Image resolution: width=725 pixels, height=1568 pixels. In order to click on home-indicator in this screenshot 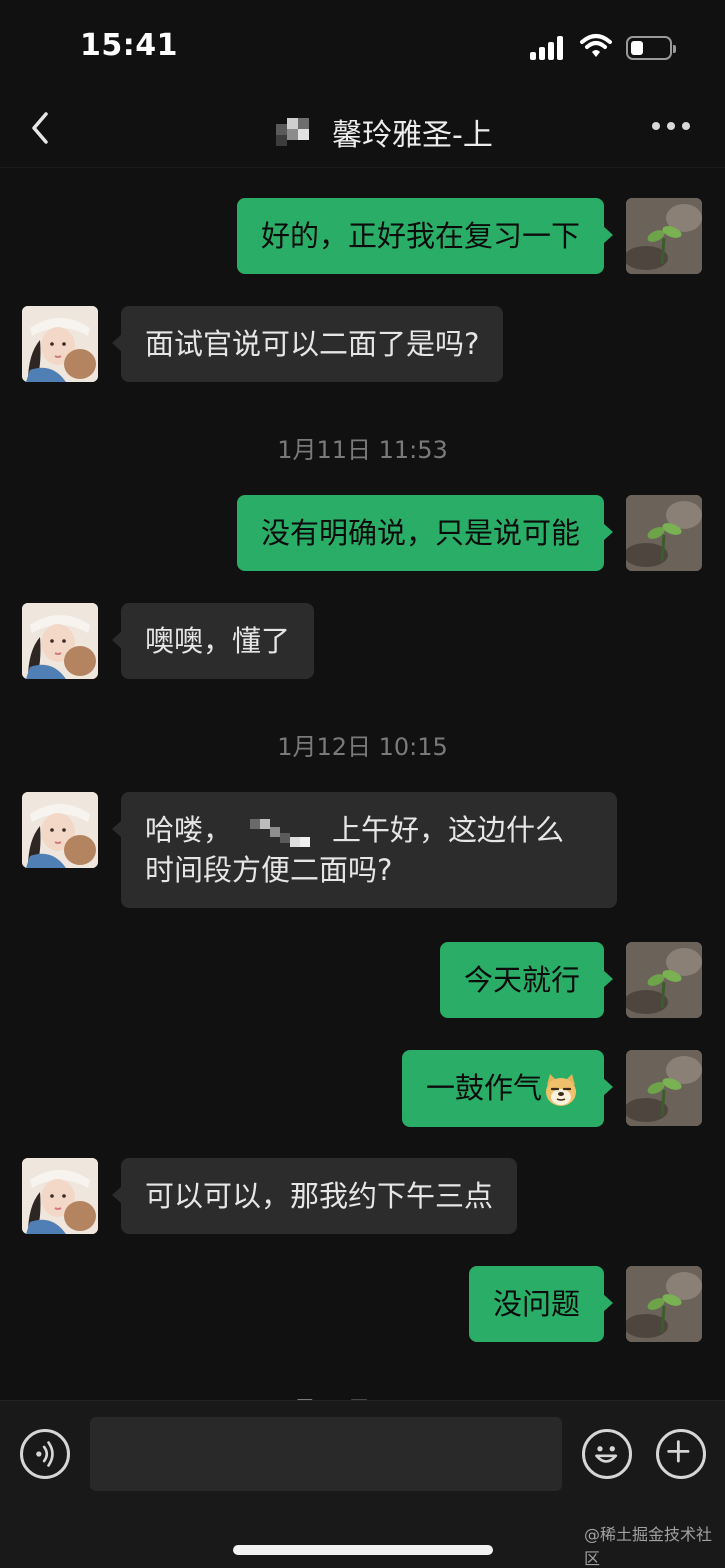, I will do `click(363, 1550)`.